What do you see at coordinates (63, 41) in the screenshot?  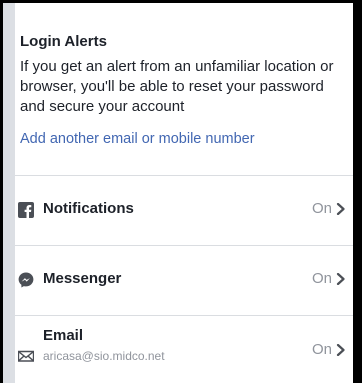 I see `section-title: Login Alerts` at bounding box center [63, 41].